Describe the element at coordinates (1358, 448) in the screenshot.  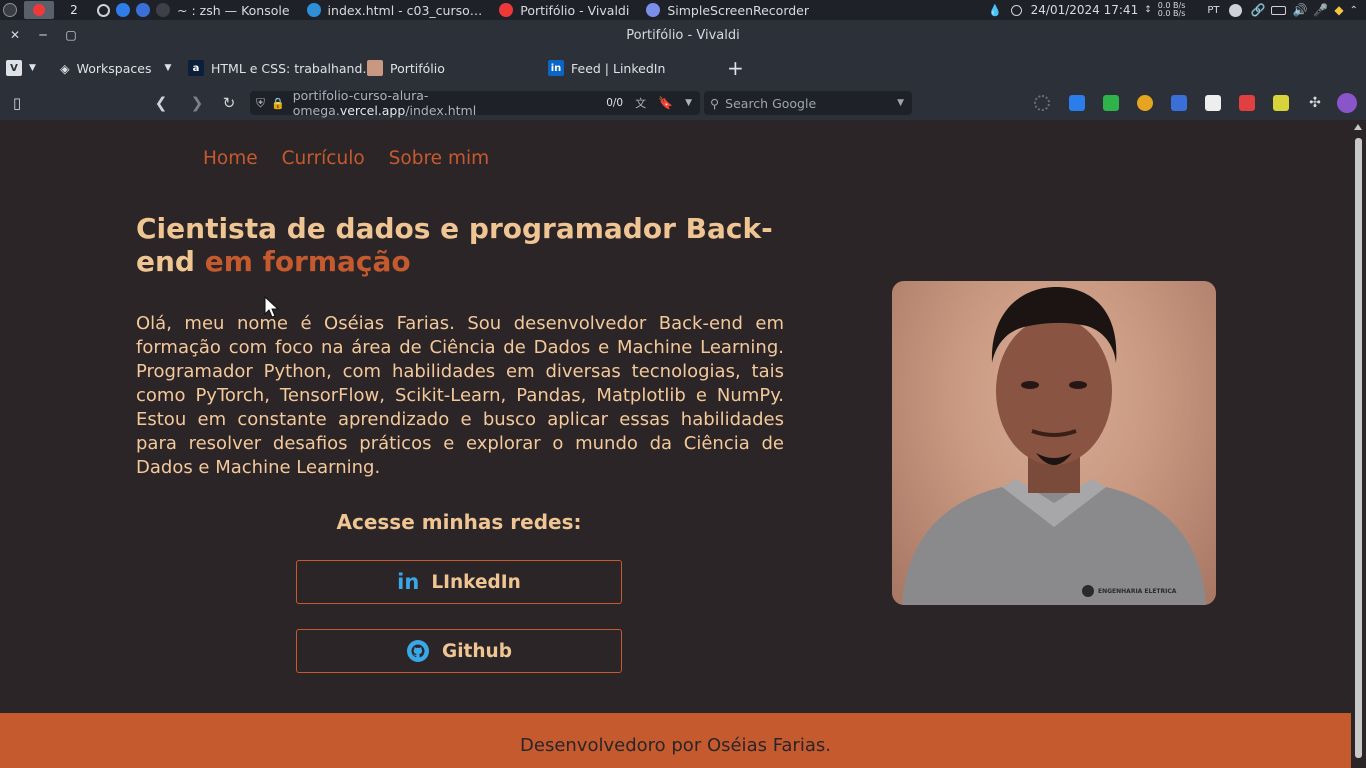
I see `scrollbar-thumb` at that location.